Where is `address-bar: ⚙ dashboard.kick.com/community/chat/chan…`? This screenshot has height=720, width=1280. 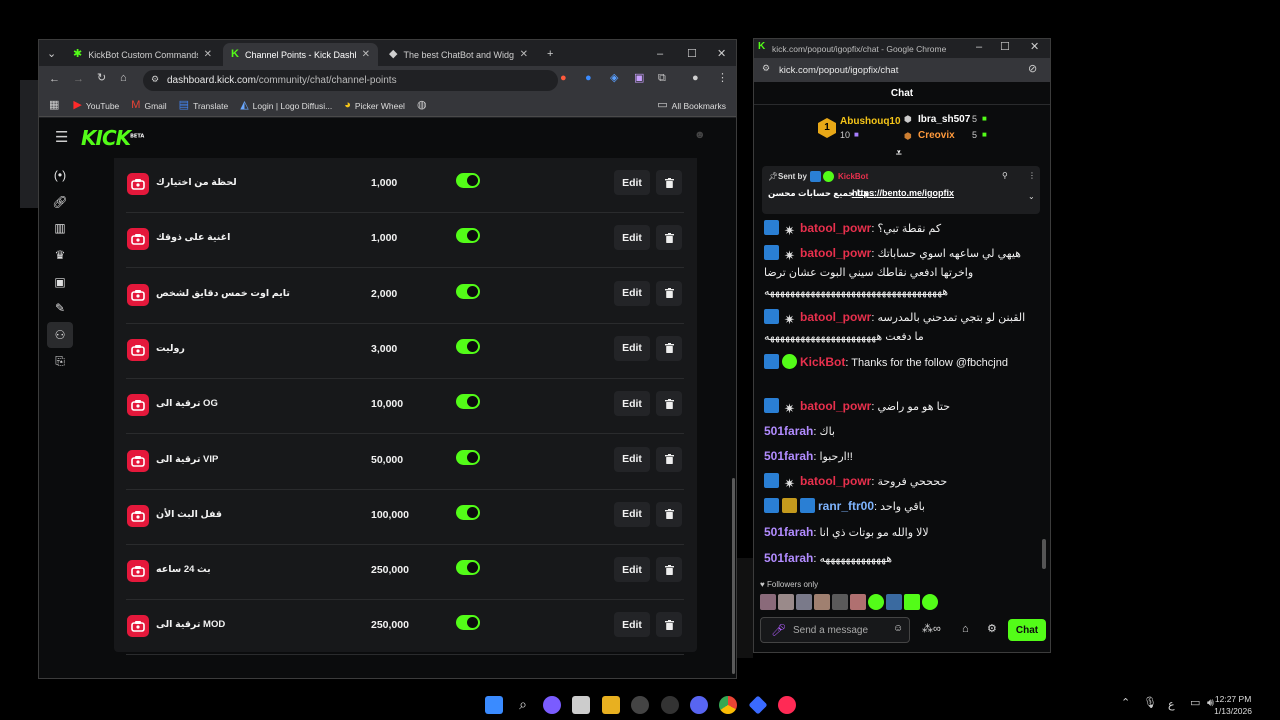 address-bar: ⚙ dashboard.kick.com/community/chat/chan… is located at coordinates (350, 80).